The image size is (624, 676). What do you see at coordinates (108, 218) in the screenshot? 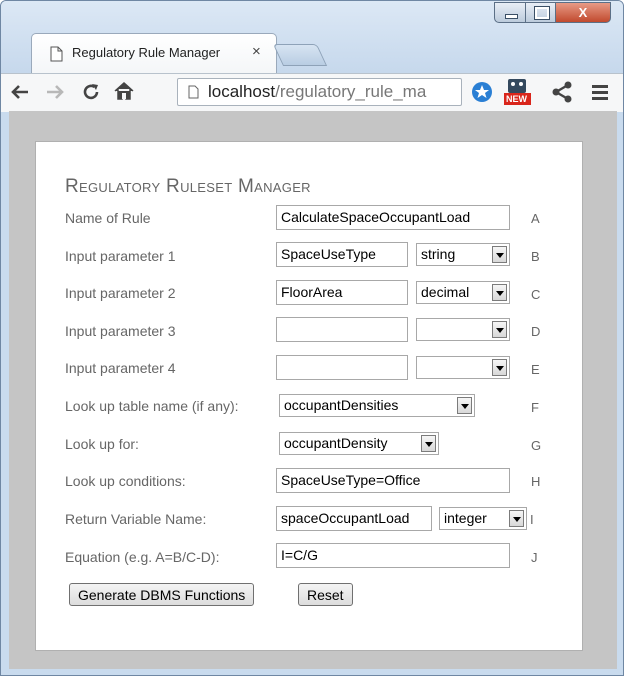
I see `label-name-of-rule: Name of Rule` at bounding box center [108, 218].